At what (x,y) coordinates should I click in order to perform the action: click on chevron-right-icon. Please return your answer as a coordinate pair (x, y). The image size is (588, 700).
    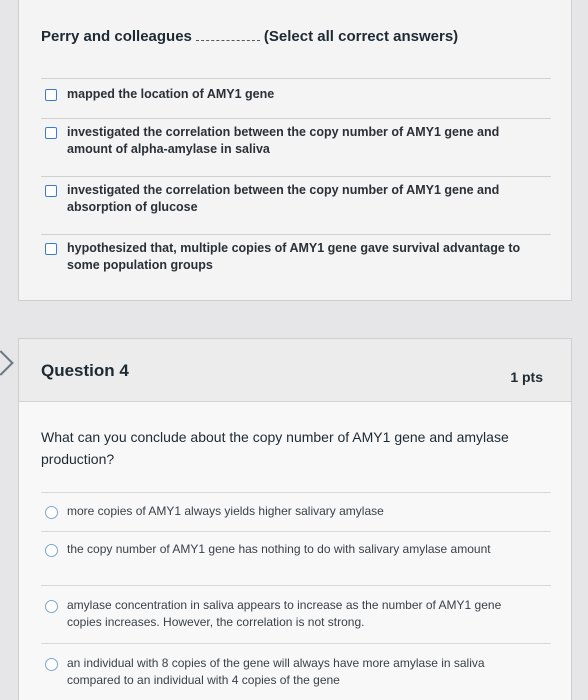
    Looking at the image, I should click on (7, 363).